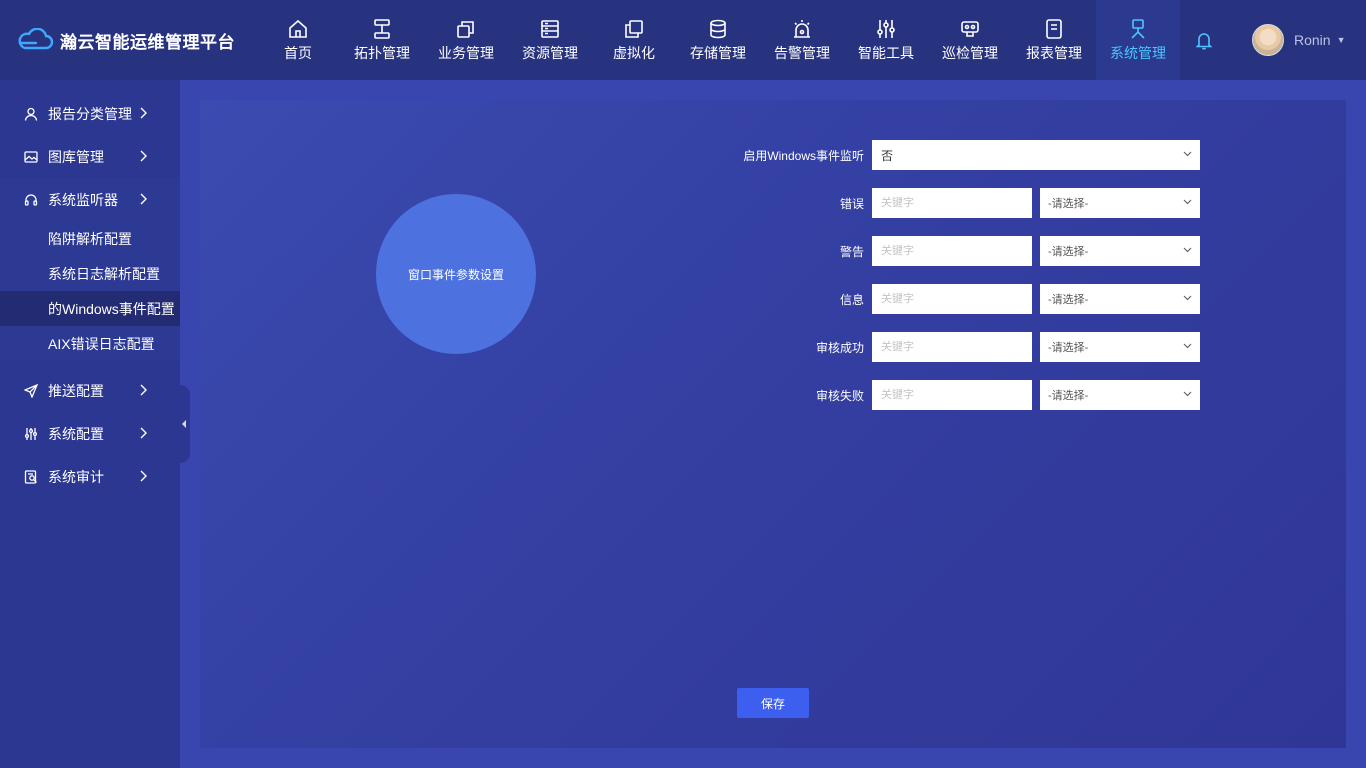  I want to click on home-icon, so click(298, 28).